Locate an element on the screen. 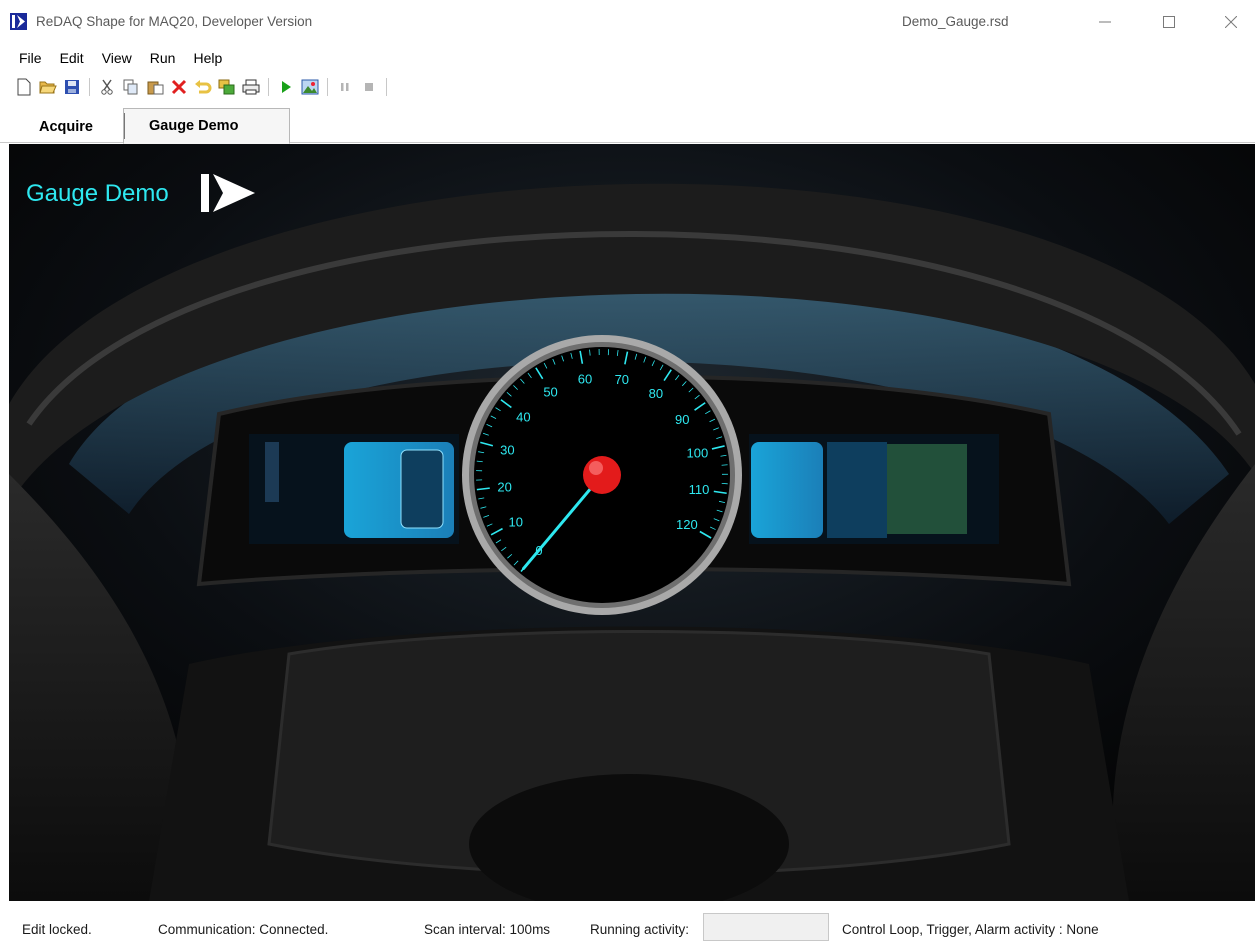 The image size is (1255, 941). status-communication: Communication: Connected. is located at coordinates (243, 929).